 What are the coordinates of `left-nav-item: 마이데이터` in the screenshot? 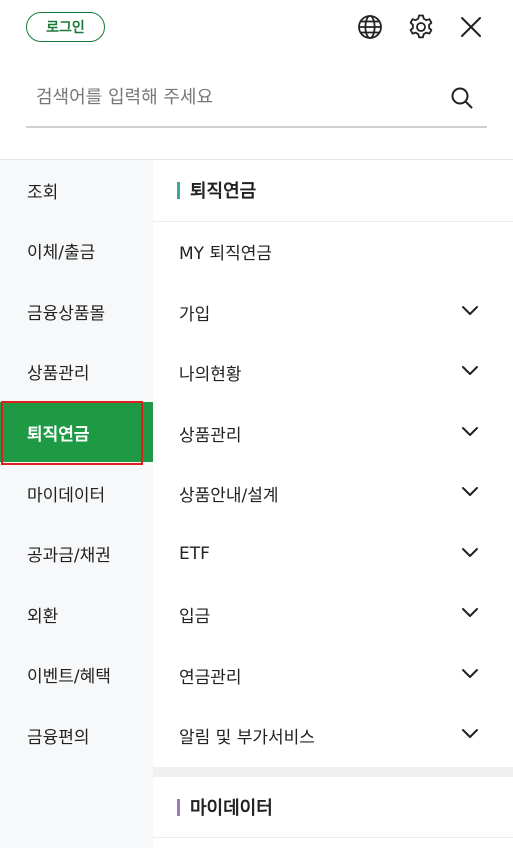 It's located at (76, 493).